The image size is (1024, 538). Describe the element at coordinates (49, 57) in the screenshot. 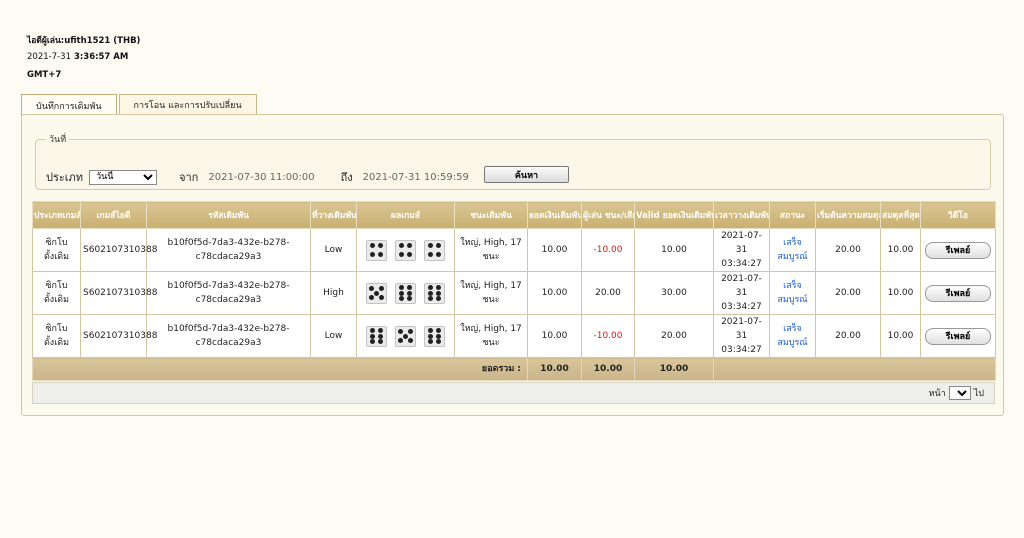

I see `current-date: 2021-7-31` at that location.